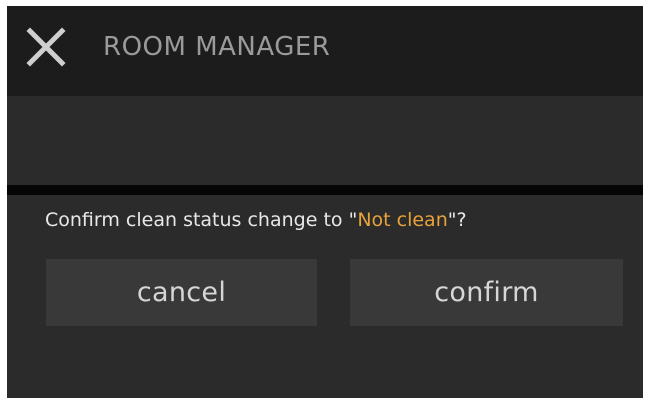 This screenshot has height=398, width=650. What do you see at coordinates (46, 47) in the screenshot?
I see `close-icon` at bounding box center [46, 47].